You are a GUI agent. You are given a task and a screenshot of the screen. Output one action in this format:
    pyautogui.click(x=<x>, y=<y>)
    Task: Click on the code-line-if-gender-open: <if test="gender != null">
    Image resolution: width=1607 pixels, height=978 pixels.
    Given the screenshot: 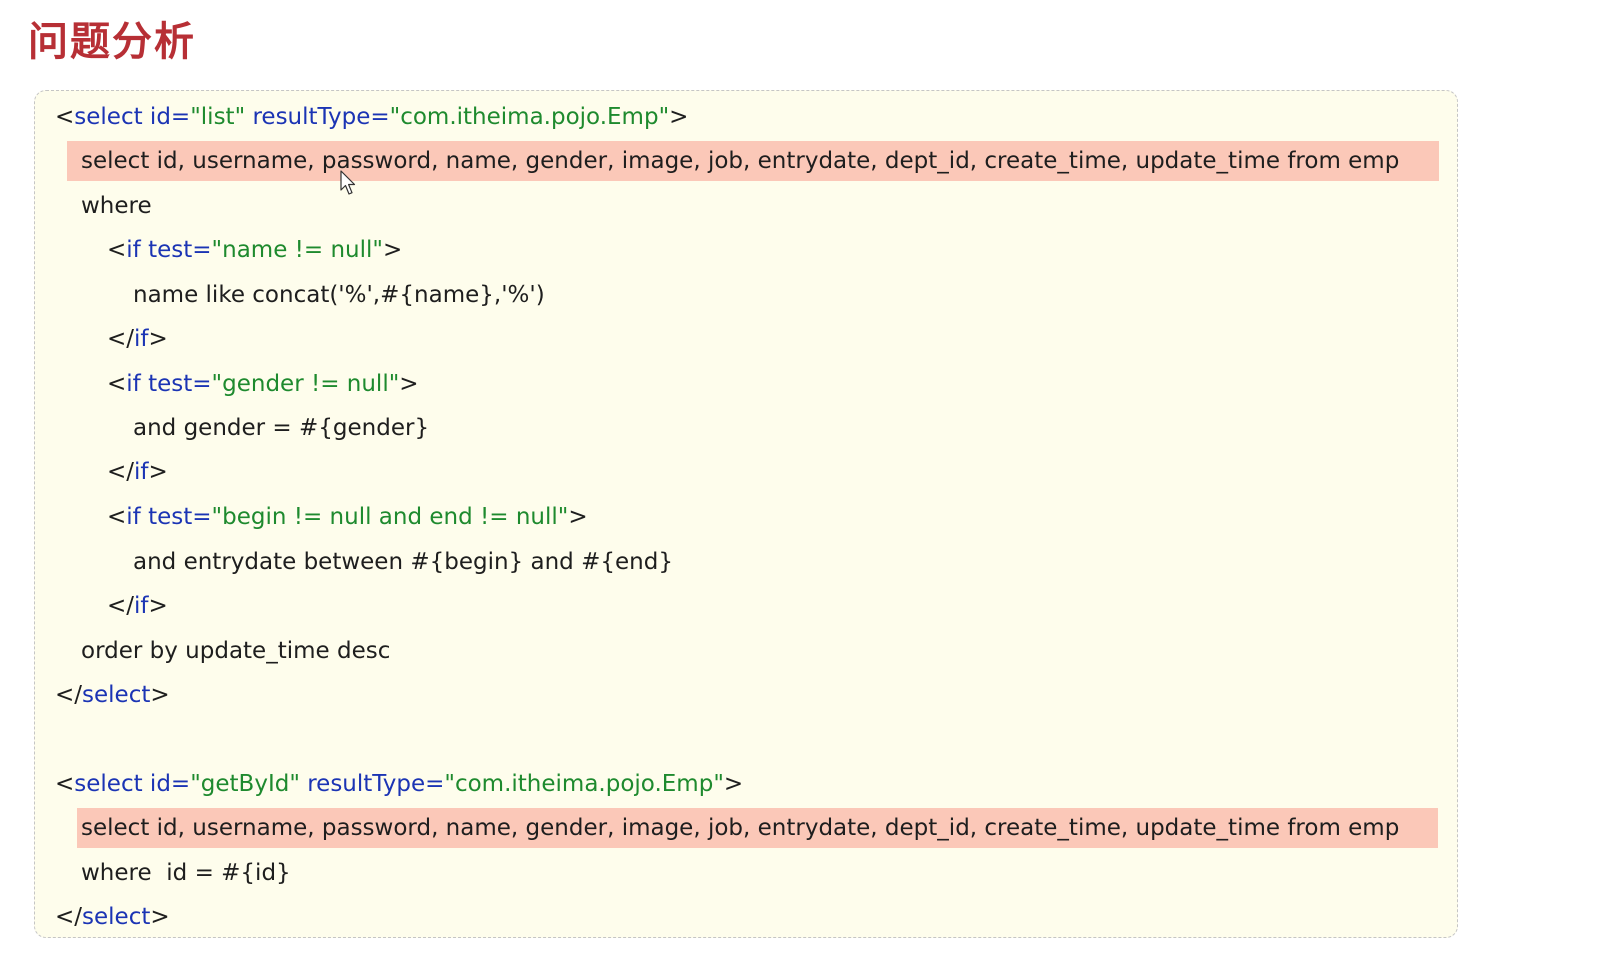 What is the action you would take?
    pyautogui.click(x=263, y=384)
    